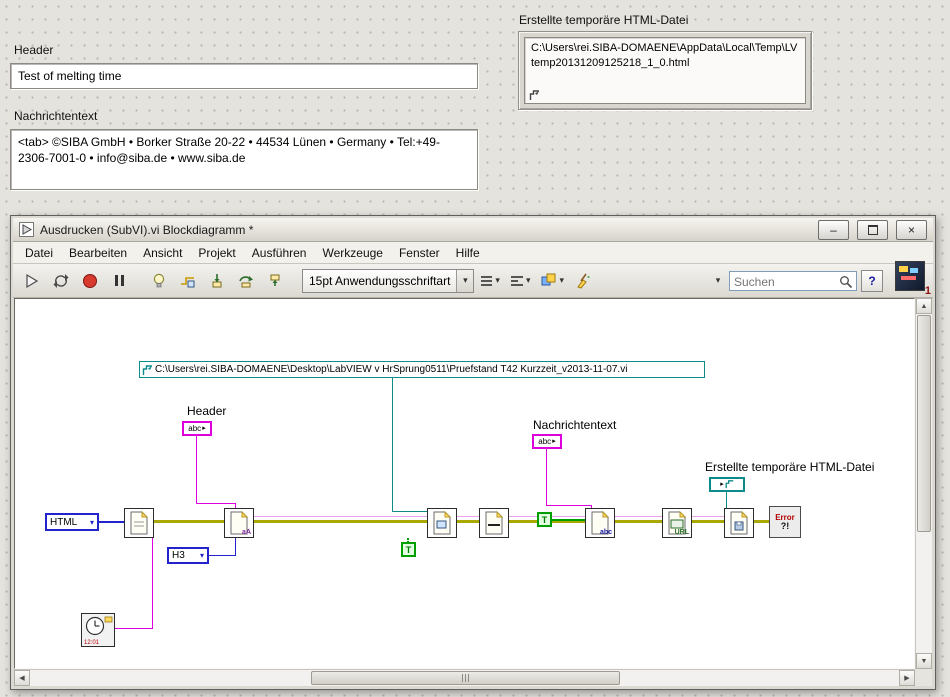  Describe the element at coordinates (487, 280) in the screenshot. I see `align-objects-icon` at that location.